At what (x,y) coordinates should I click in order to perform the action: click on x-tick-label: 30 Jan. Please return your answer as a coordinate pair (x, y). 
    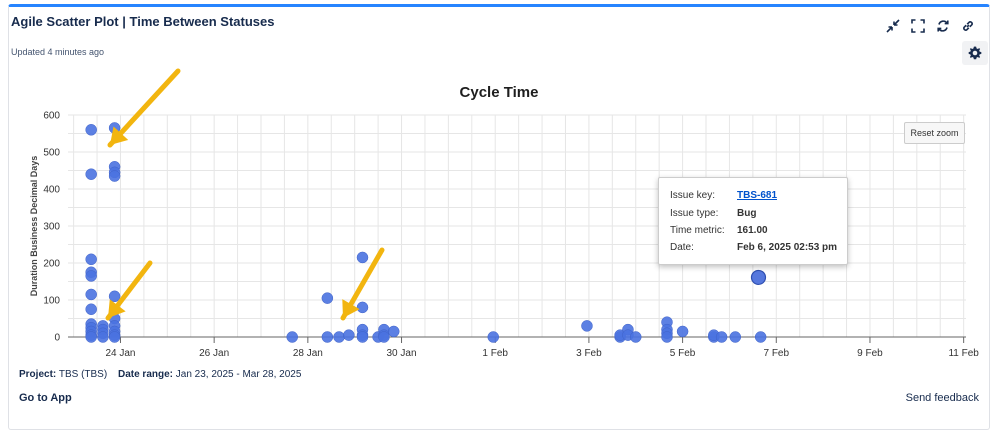
    Looking at the image, I should click on (402, 353).